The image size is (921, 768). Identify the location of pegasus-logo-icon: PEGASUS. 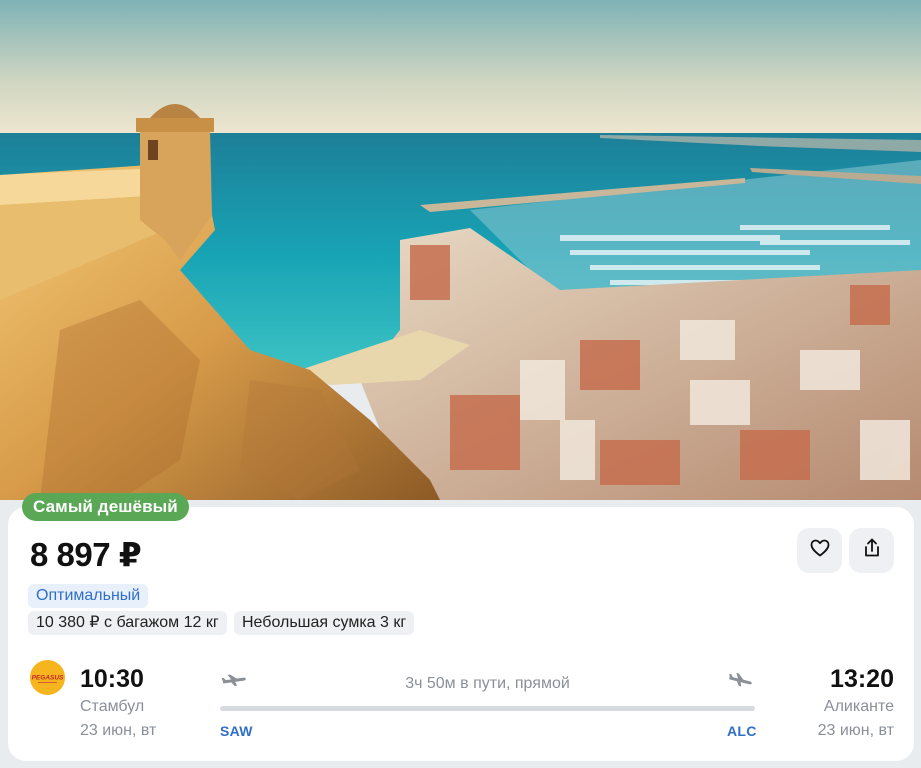
(47, 677).